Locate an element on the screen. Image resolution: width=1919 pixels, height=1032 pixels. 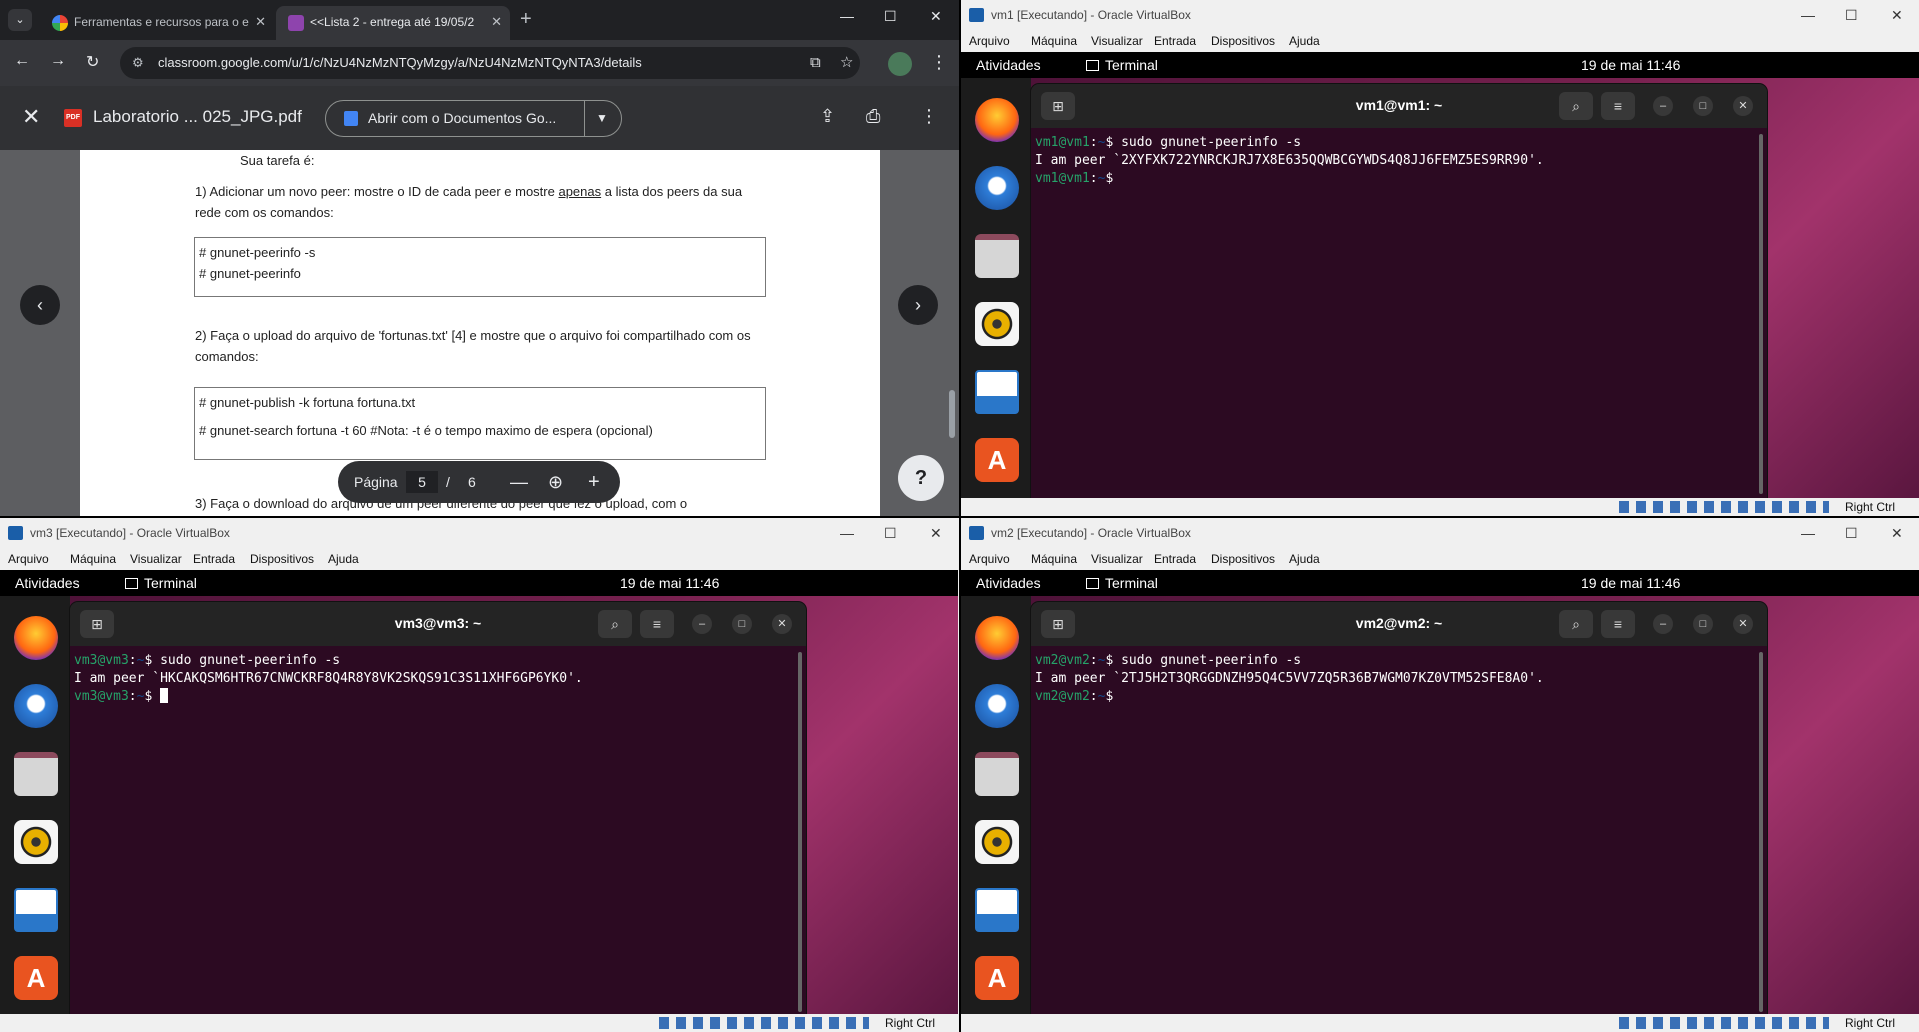
add-to-drive-icon: ⇪ is located at coordinates (827, 116).